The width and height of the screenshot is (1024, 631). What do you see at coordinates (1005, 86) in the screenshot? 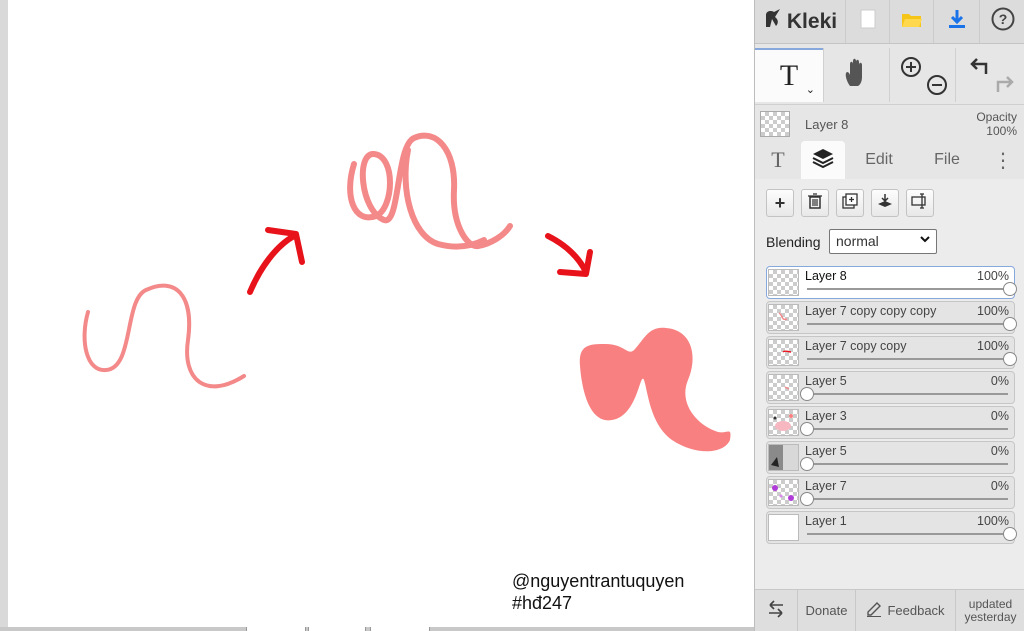
I see `redo-icon` at bounding box center [1005, 86].